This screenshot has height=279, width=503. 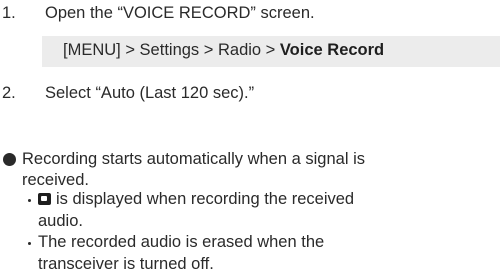 I want to click on menu-path-bold: Voice Record, so click(x=332, y=50).